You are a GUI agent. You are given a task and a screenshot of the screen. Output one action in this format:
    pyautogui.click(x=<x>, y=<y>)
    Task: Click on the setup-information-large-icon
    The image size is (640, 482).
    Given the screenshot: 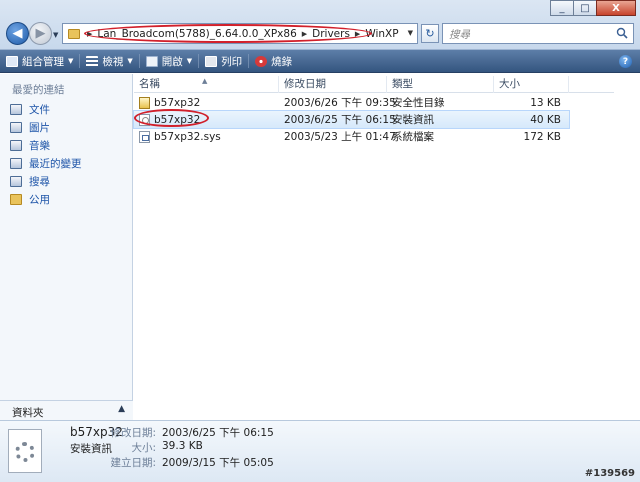 What is the action you would take?
    pyautogui.click(x=25, y=451)
    